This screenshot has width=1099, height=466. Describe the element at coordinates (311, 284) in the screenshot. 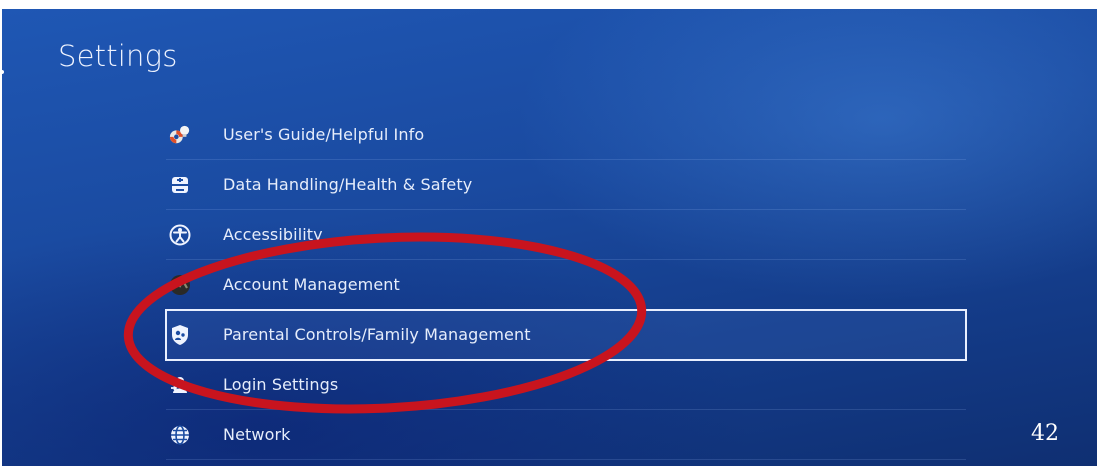

I see `menu-item-label: Account Management` at that location.